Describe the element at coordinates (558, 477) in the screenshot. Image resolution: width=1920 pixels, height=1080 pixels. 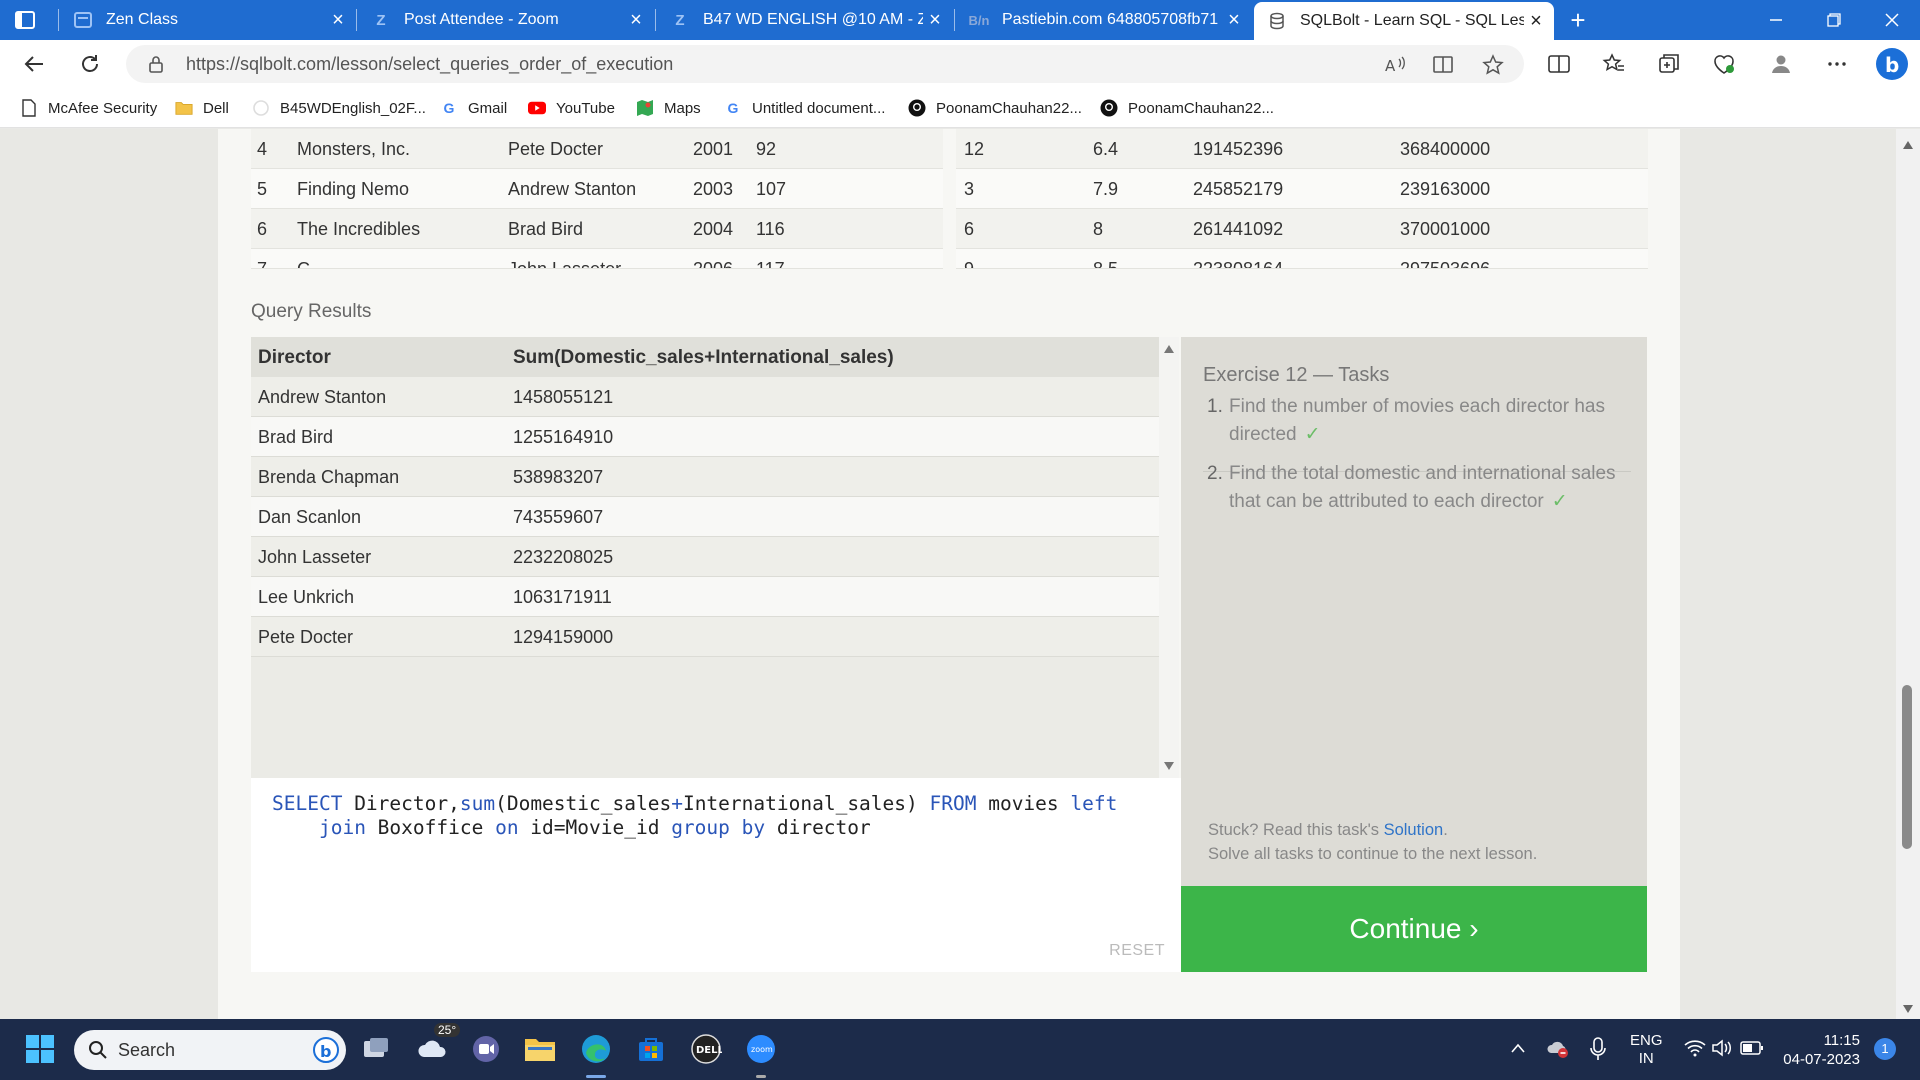
I see `cell-sum: 538983207` at that location.